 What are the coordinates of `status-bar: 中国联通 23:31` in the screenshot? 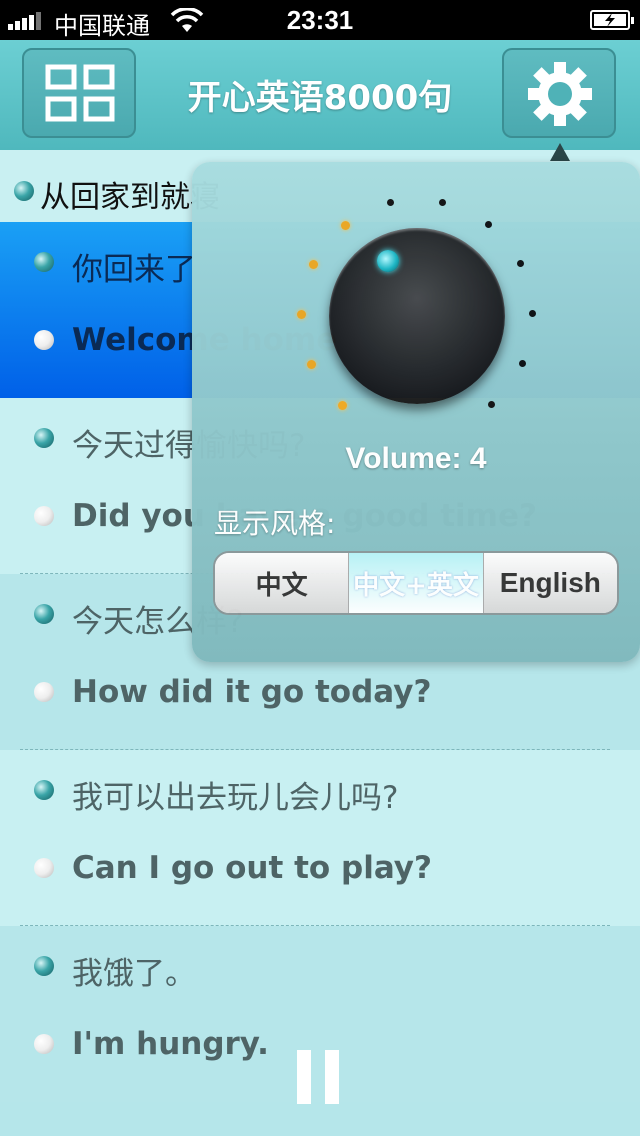 It's located at (320, 20).